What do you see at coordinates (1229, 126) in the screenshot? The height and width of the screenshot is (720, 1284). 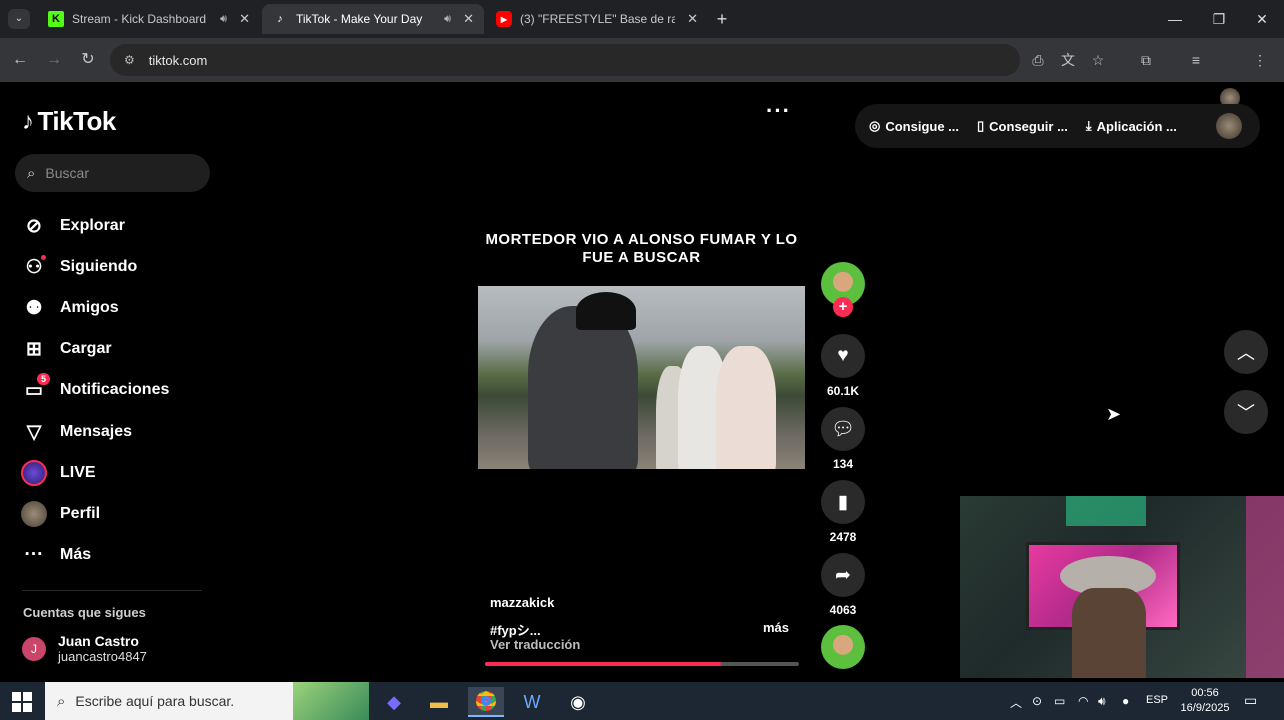 I see `user-avatar` at bounding box center [1229, 126].